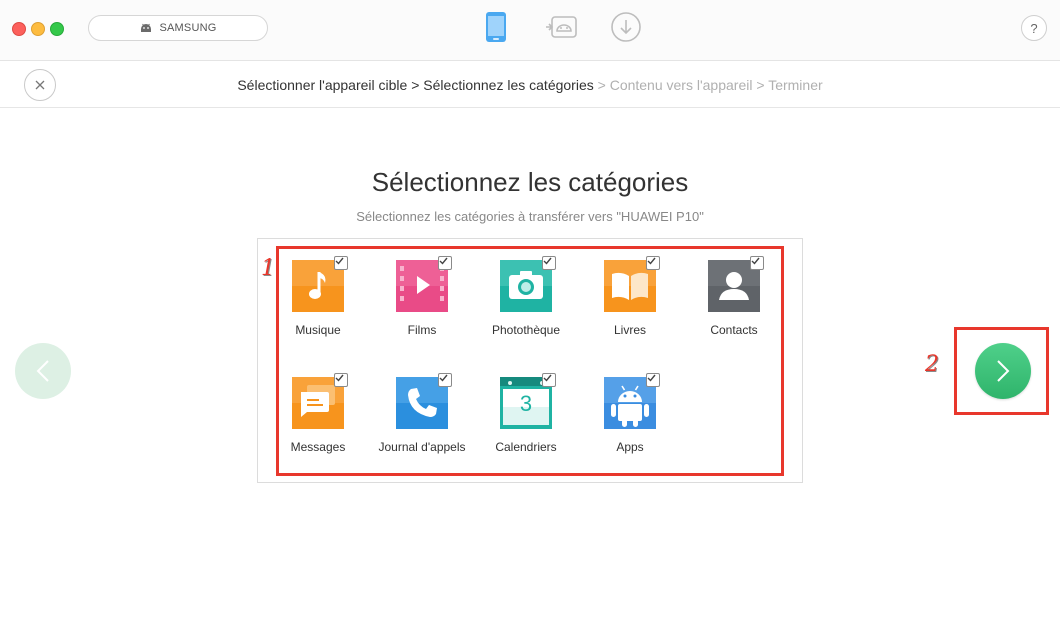  I want to click on annotation-marker-2: 2, so click(932, 364).